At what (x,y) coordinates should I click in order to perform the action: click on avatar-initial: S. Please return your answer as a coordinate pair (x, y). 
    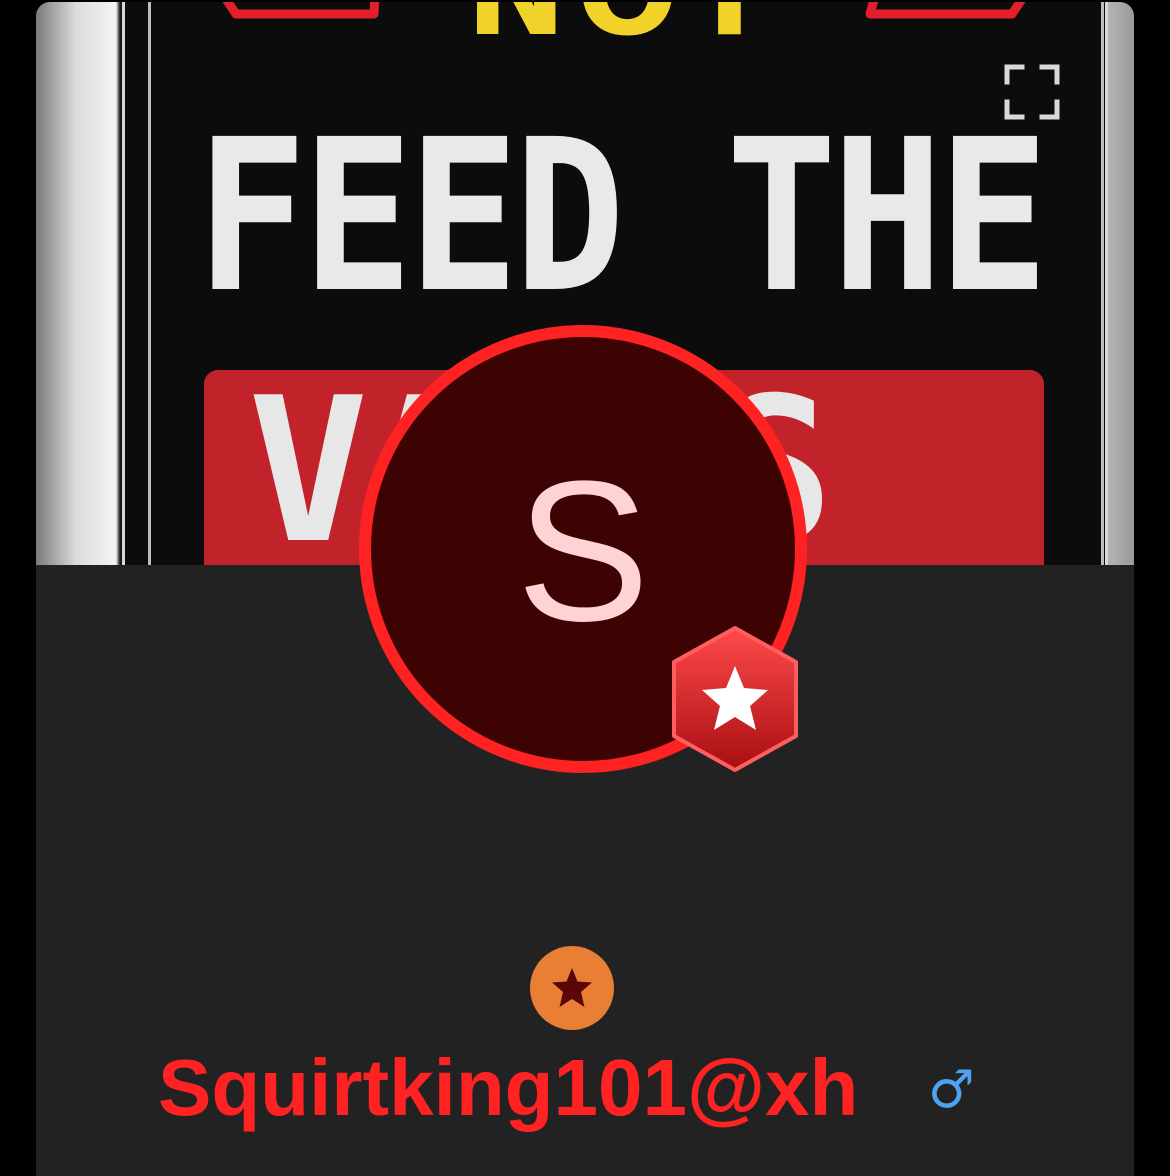
    Looking at the image, I should click on (583, 551).